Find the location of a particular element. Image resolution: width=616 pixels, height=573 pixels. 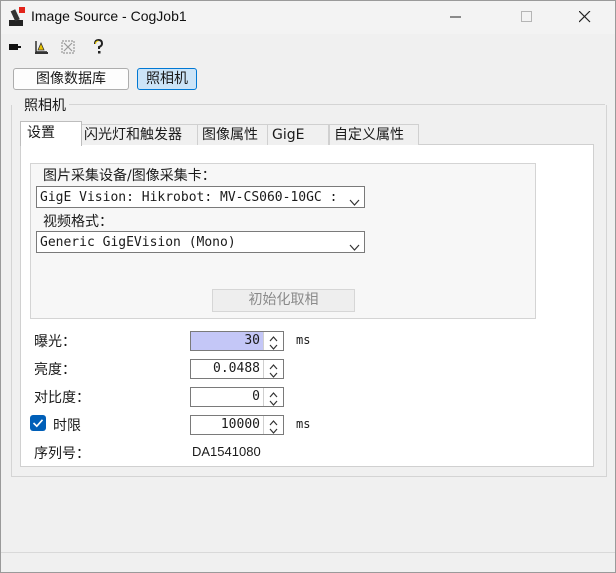

contrast-spinbox: 0 is located at coordinates (237, 397).